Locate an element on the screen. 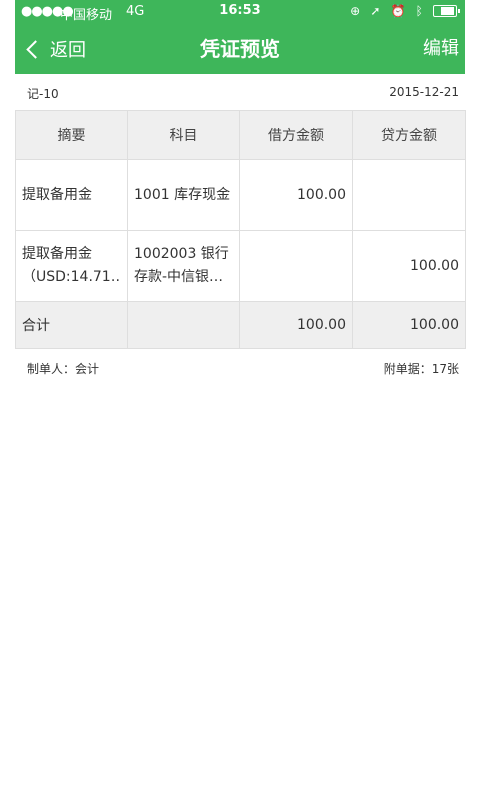 Image resolution: width=480 pixels, height=800 pixels. battery-icon is located at coordinates (446, 10).